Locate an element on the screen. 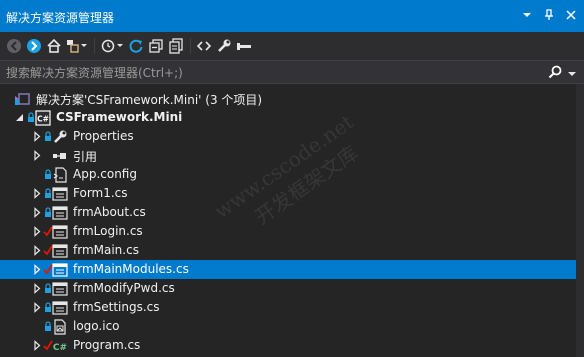  config-icon is located at coordinates (60, 175).